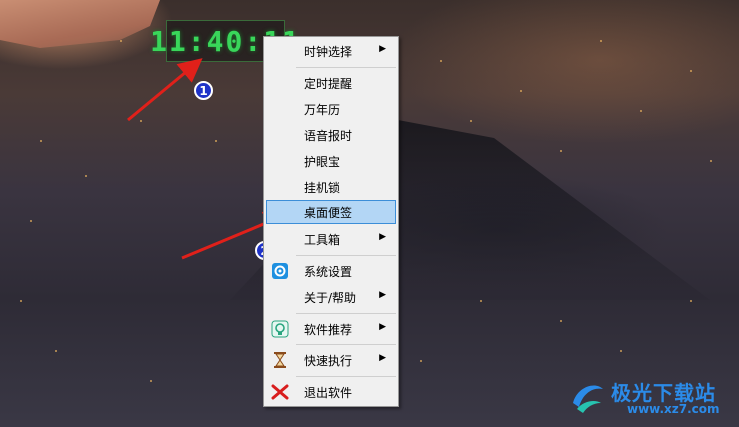 The height and width of the screenshot is (427, 739). Describe the element at coordinates (328, 272) in the screenshot. I see `menu-item-label: 系统设置` at that location.